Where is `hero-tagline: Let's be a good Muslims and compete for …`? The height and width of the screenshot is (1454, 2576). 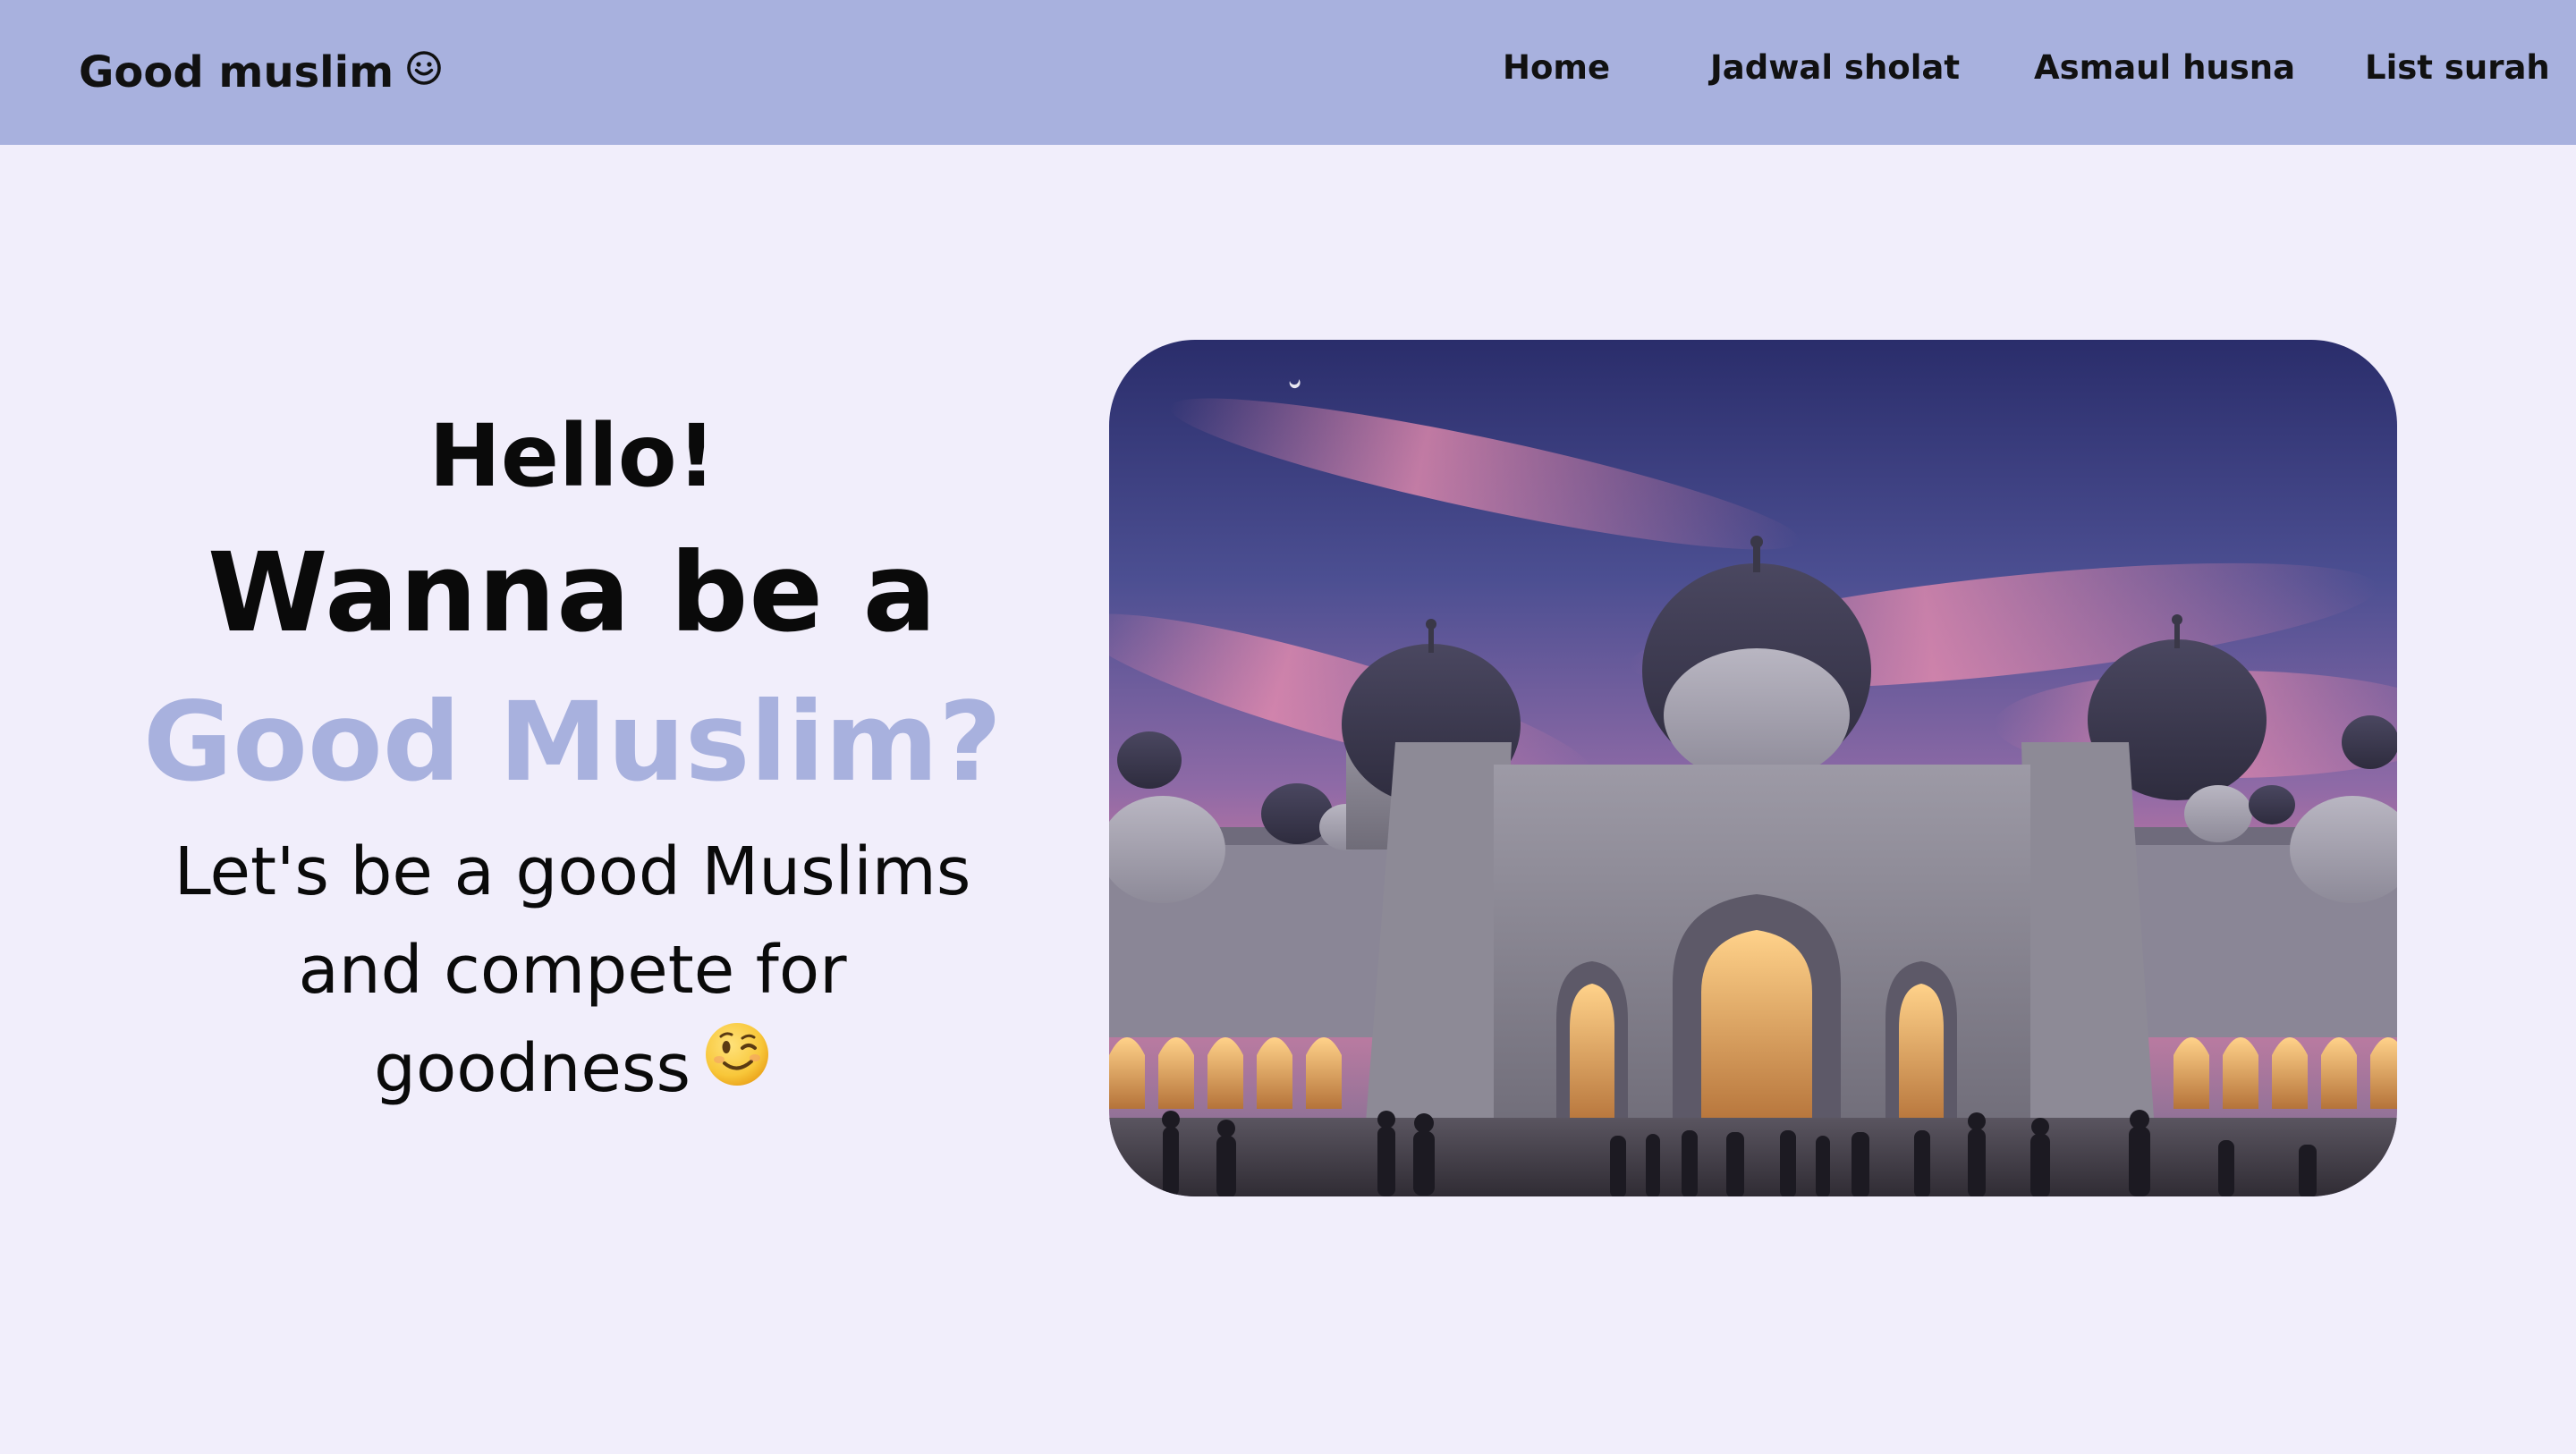
hero-tagline: Let's be a good Muslims and compete for … is located at coordinates (572, 971).